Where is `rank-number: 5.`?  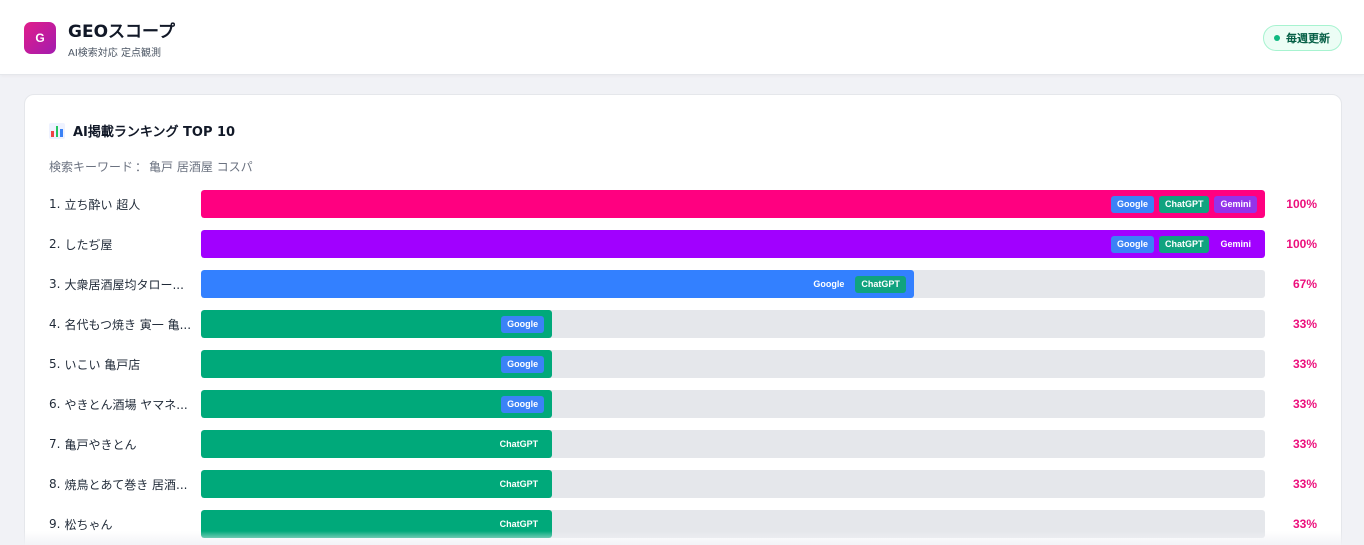
rank-number: 5. is located at coordinates (55, 364).